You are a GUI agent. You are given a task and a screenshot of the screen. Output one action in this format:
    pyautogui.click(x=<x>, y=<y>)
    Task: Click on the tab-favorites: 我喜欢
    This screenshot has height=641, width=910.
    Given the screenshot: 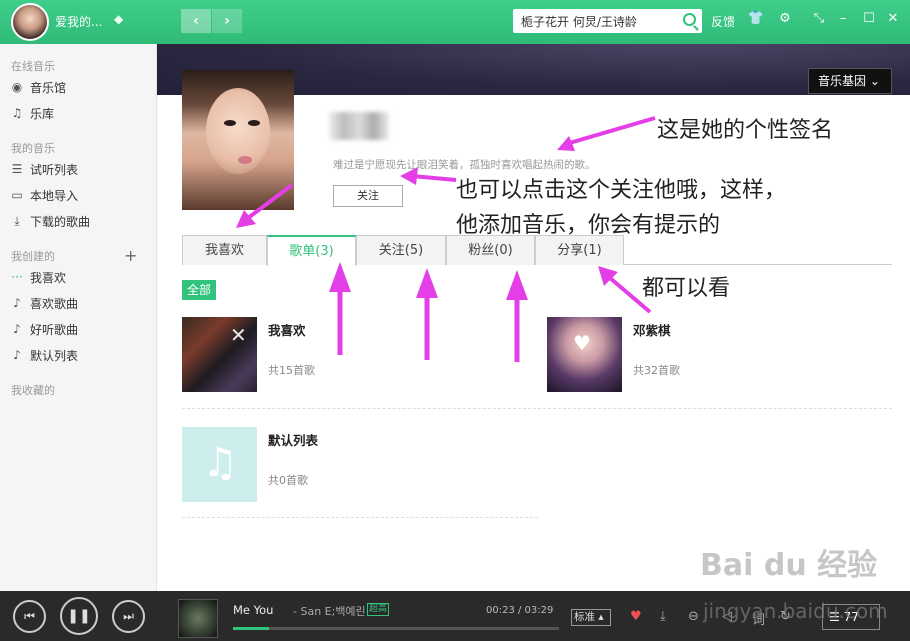 What is the action you would take?
    pyautogui.click(x=224, y=250)
    